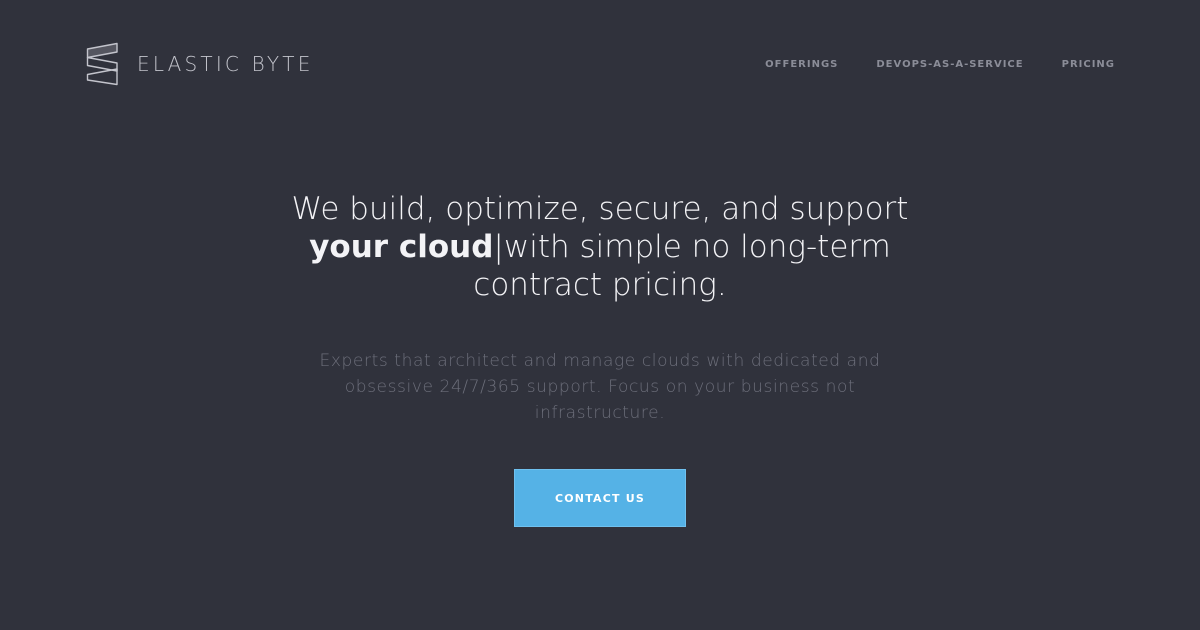 The image size is (1200, 630). I want to click on brand-logo-link: ELASTIC BYTE, so click(200, 64).